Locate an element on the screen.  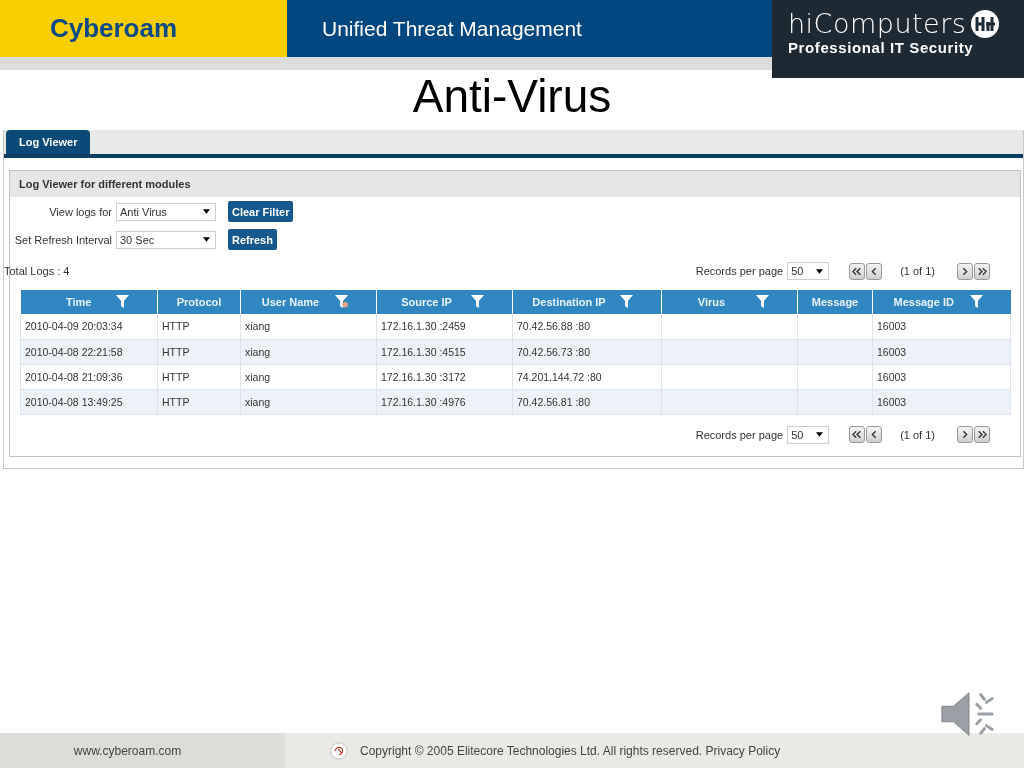
logo-emblem-icon is located at coordinates (985, 23).